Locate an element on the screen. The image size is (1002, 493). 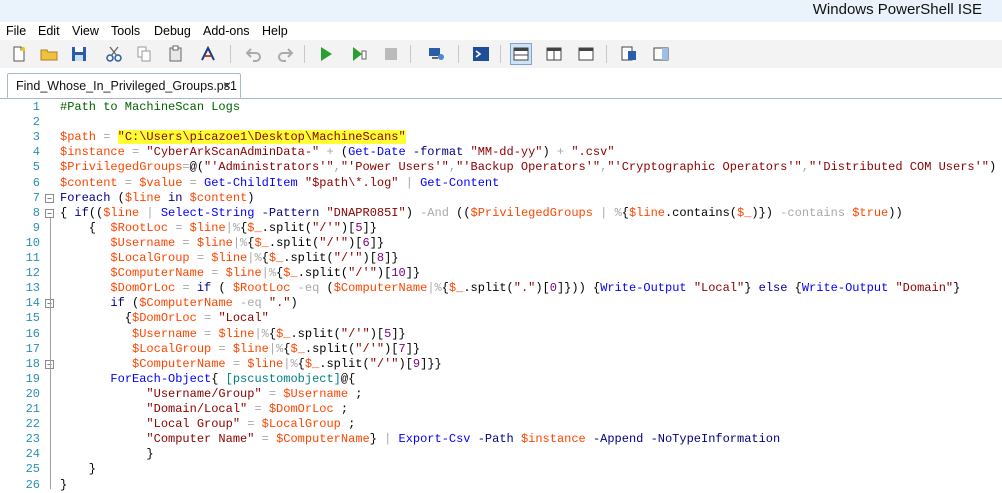
code-token: "Local" is located at coordinates (719, 288).